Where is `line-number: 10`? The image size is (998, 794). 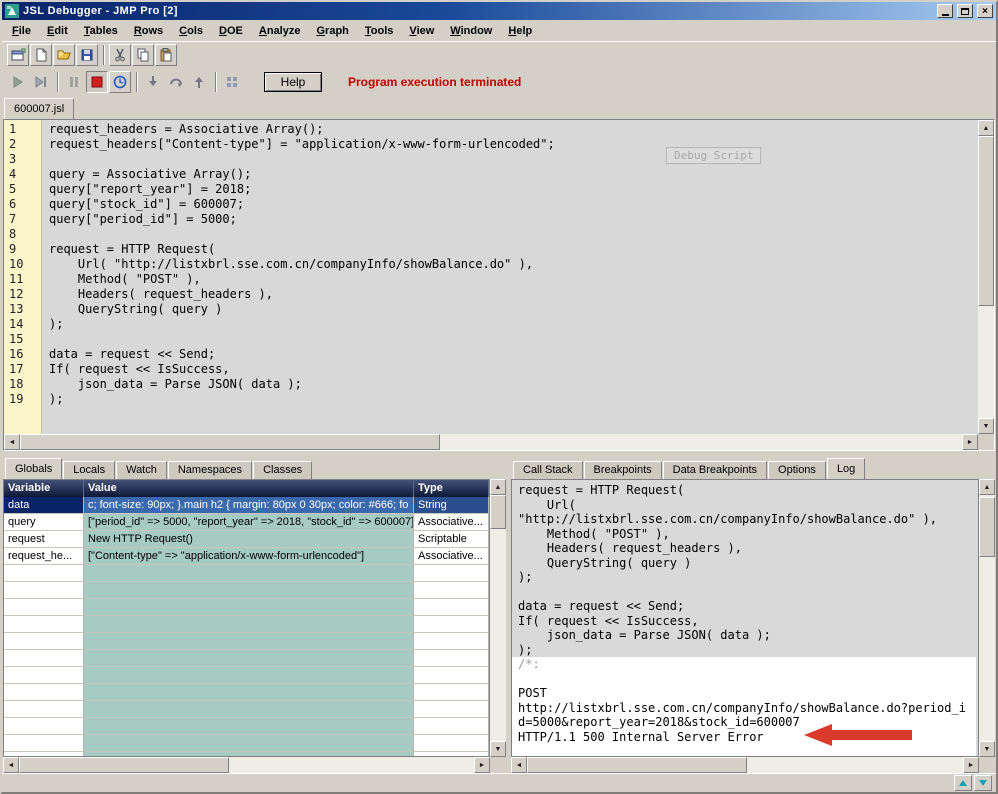 line-number: 10 is located at coordinates (23, 264).